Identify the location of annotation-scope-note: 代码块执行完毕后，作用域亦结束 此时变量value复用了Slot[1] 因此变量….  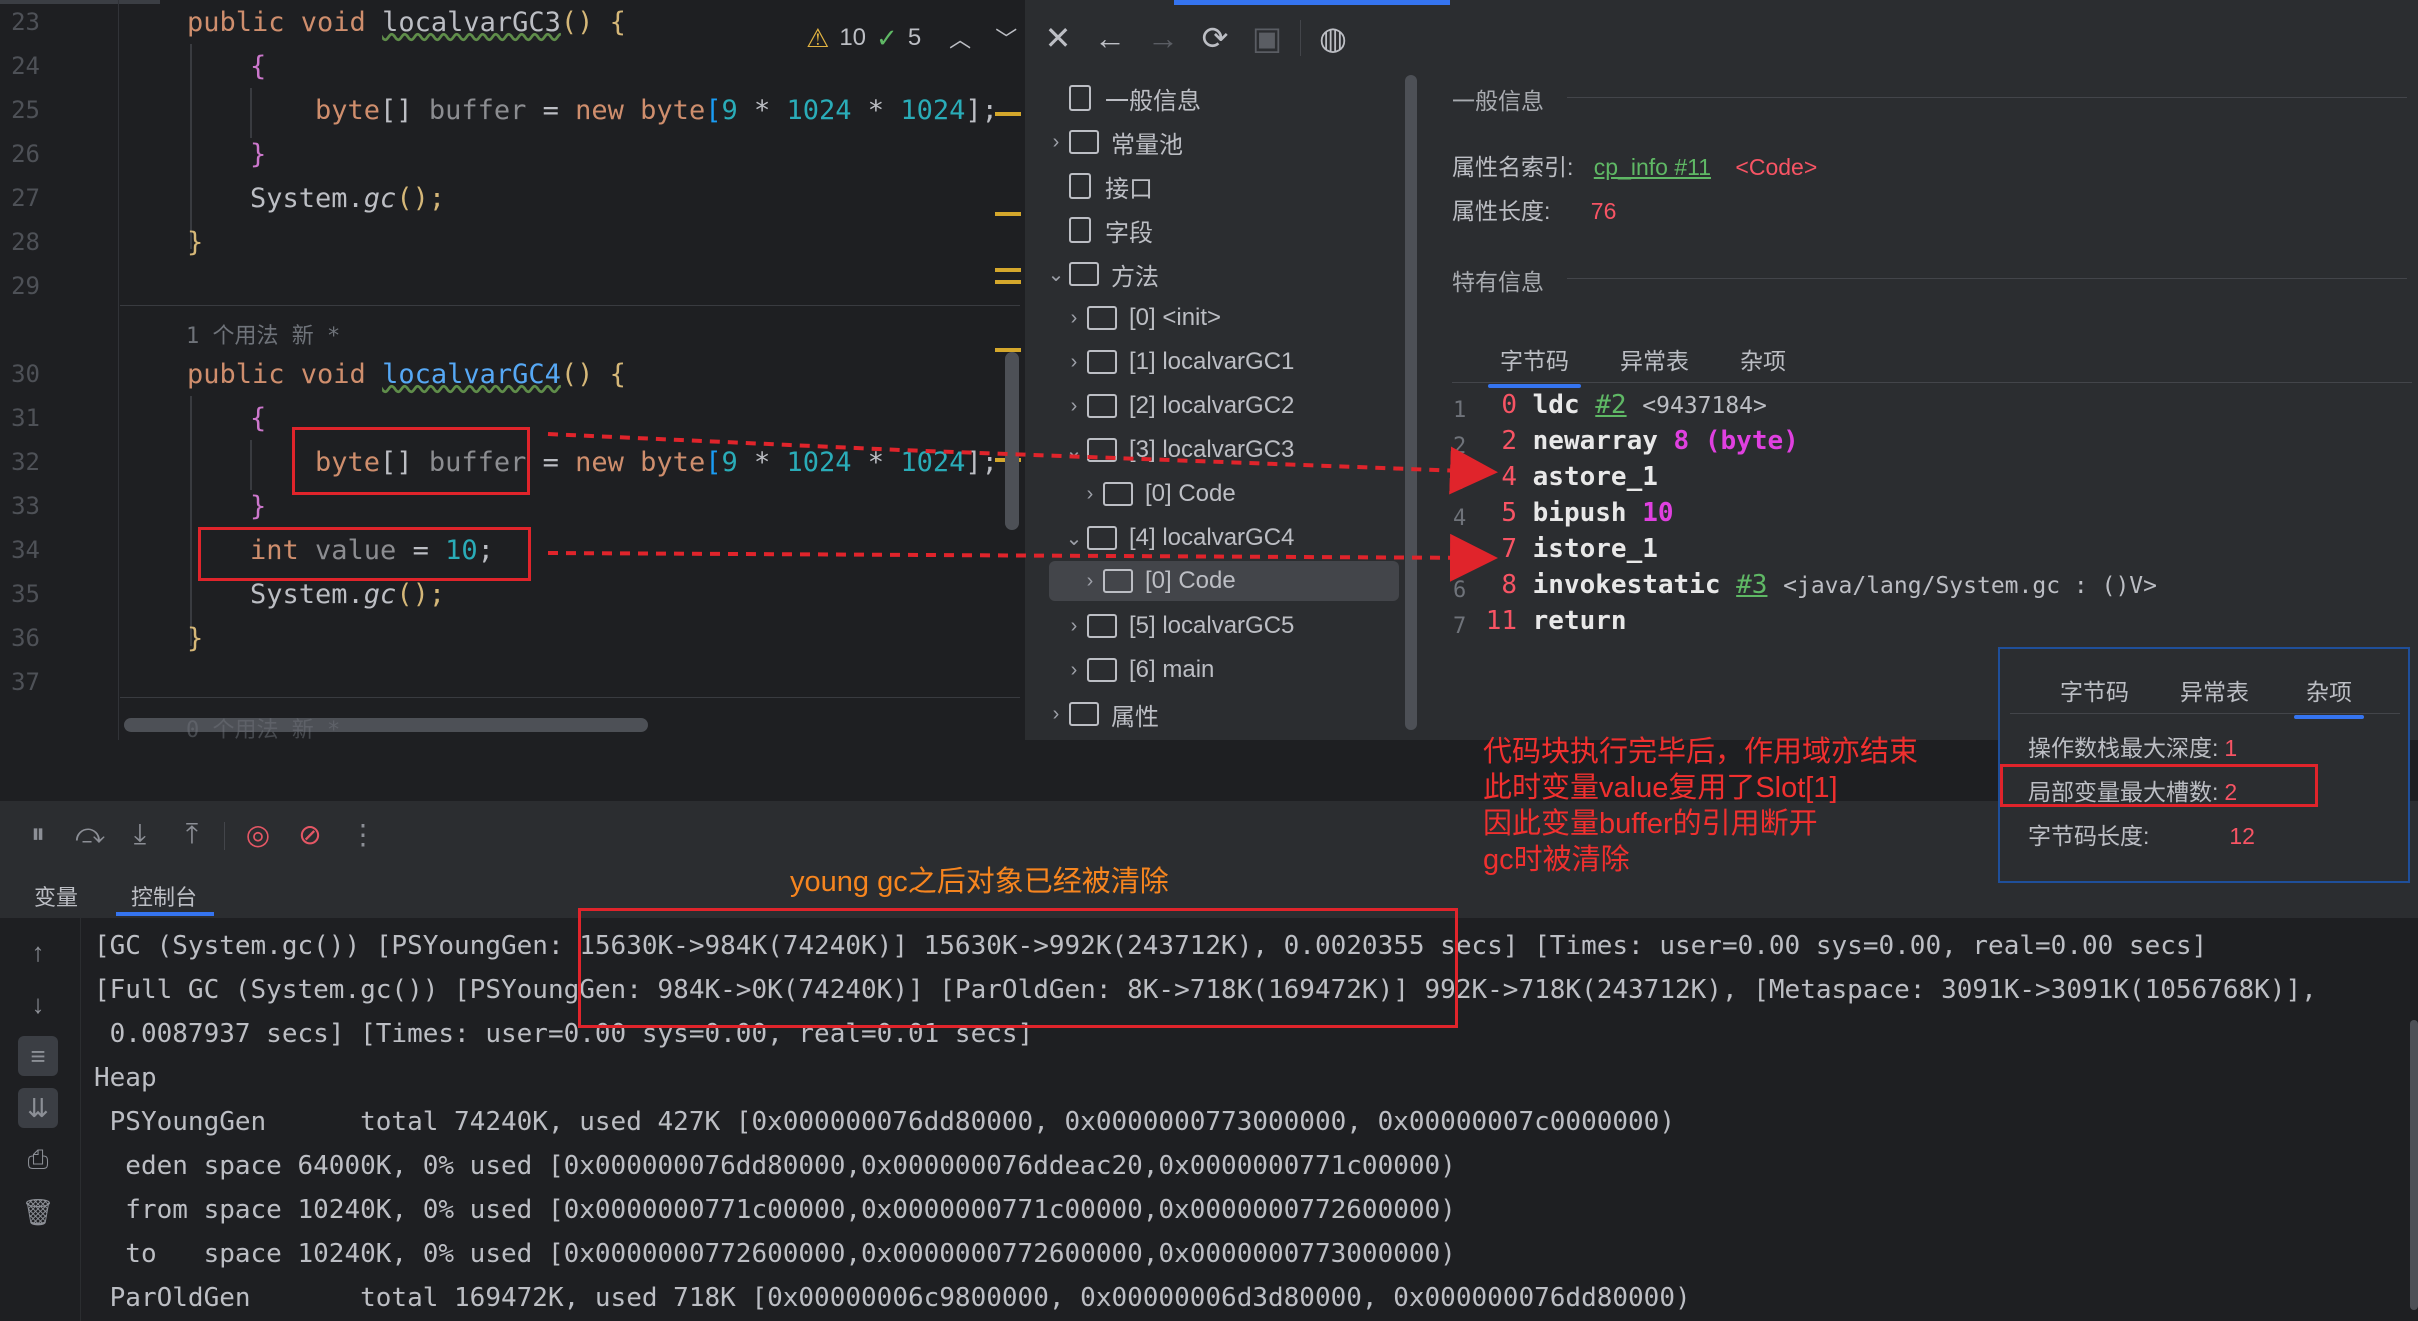
(1701, 806).